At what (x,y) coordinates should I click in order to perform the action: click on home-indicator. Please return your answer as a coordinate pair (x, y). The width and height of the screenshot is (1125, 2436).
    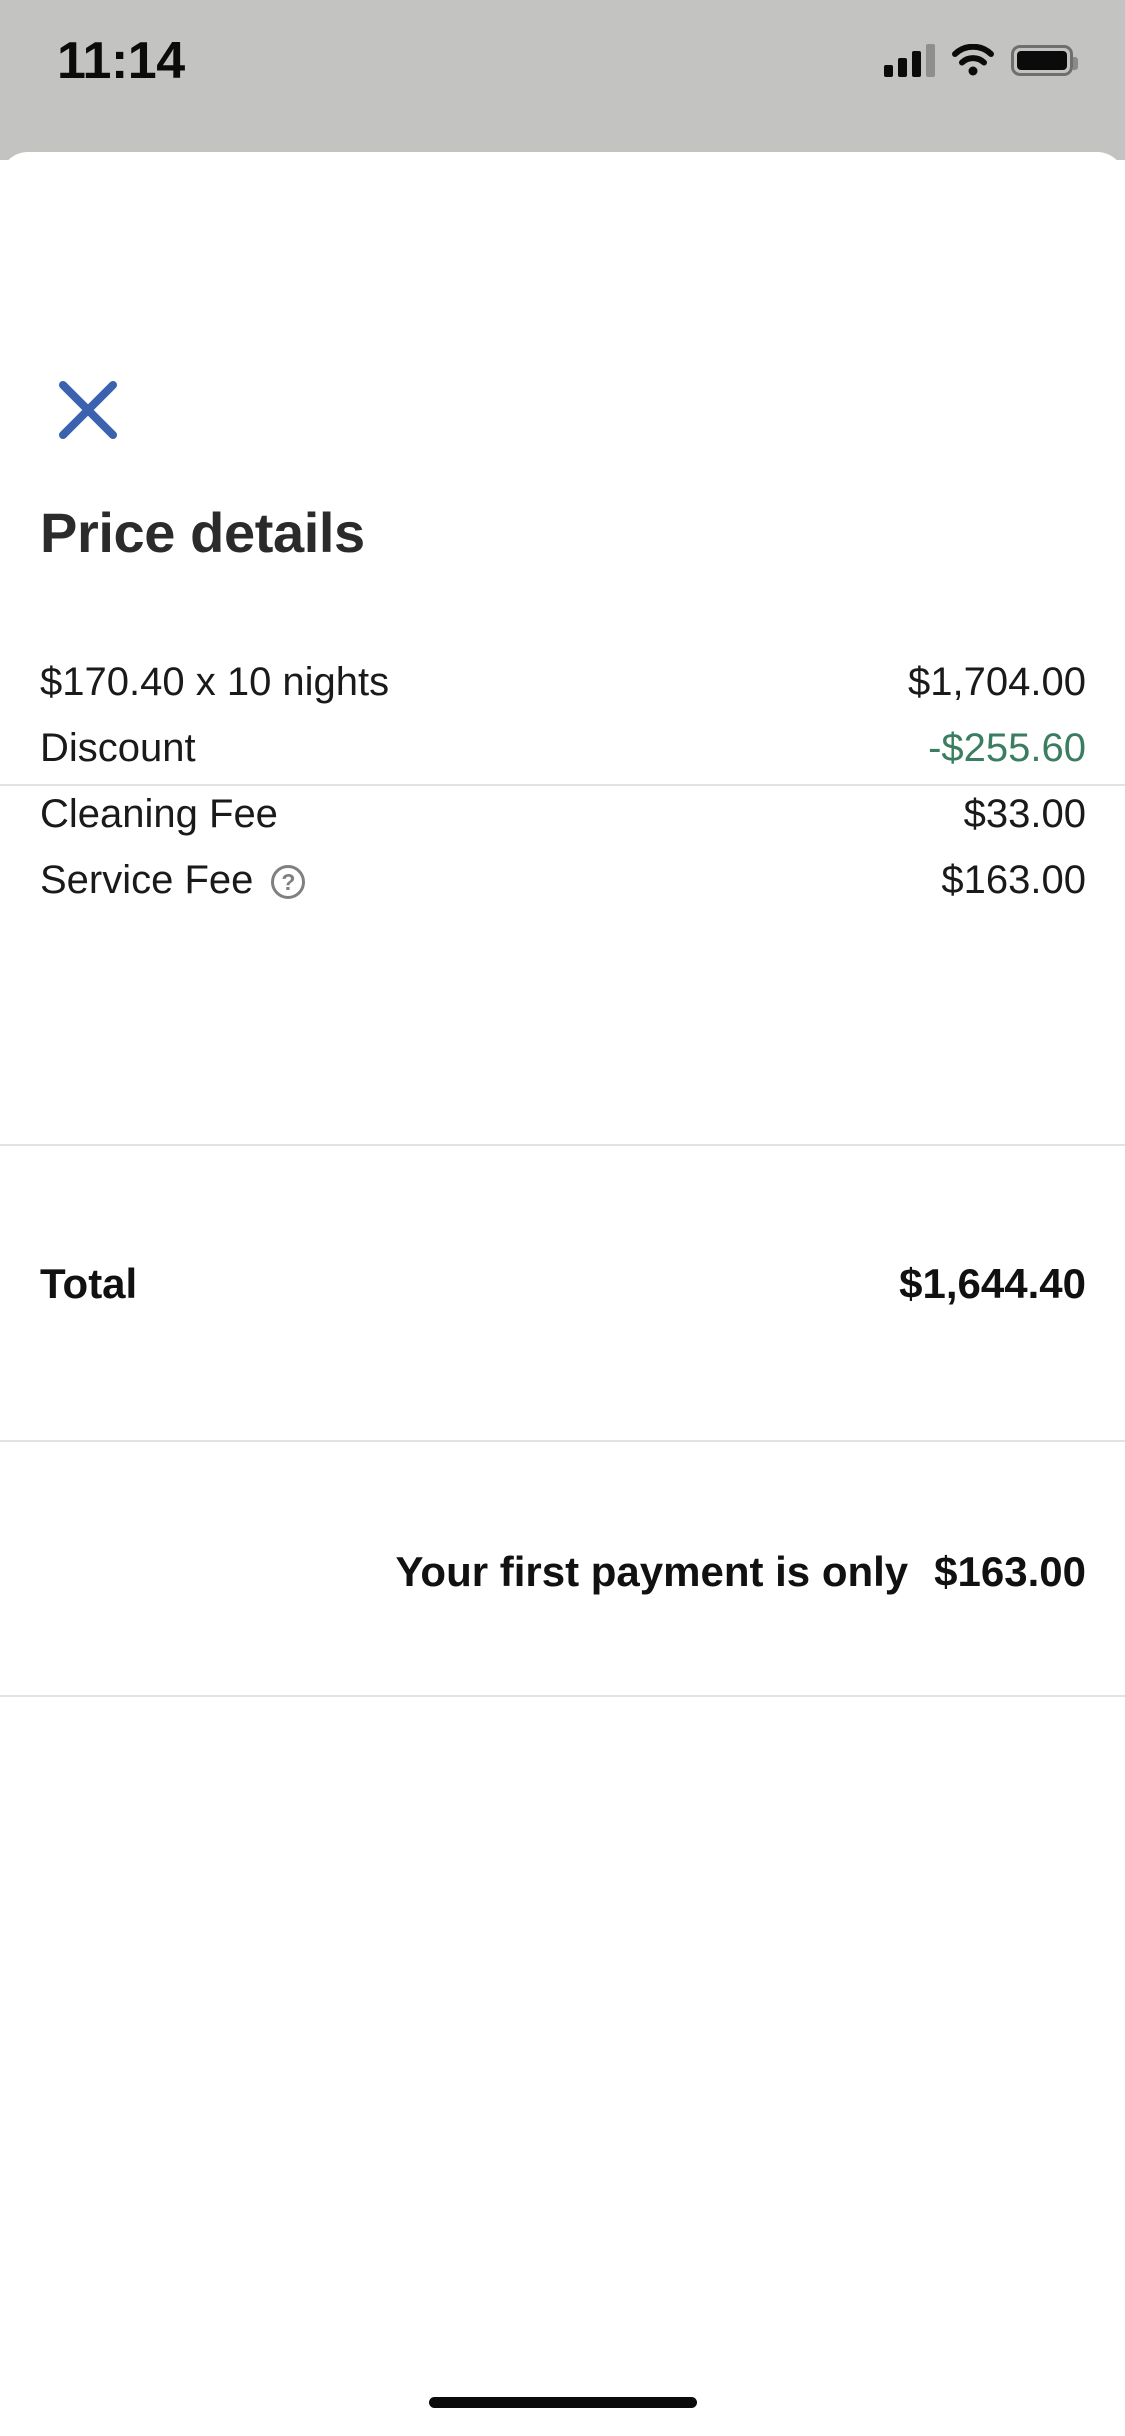
    Looking at the image, I should click on (562, 2402).